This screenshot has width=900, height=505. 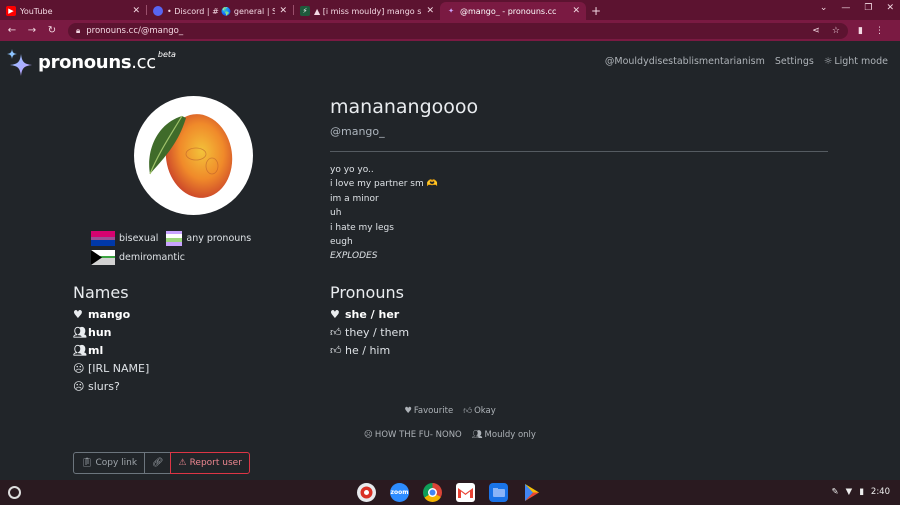 I want to click on flag-bisexual: bisexual, so click(x=125, y=238).